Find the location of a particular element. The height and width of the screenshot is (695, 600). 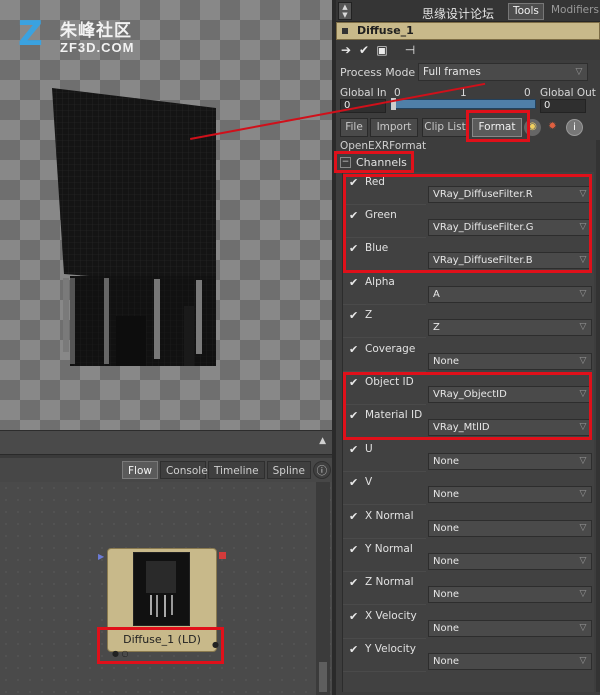

node-input-icon: ▶ is located at coordinates (101, 556).